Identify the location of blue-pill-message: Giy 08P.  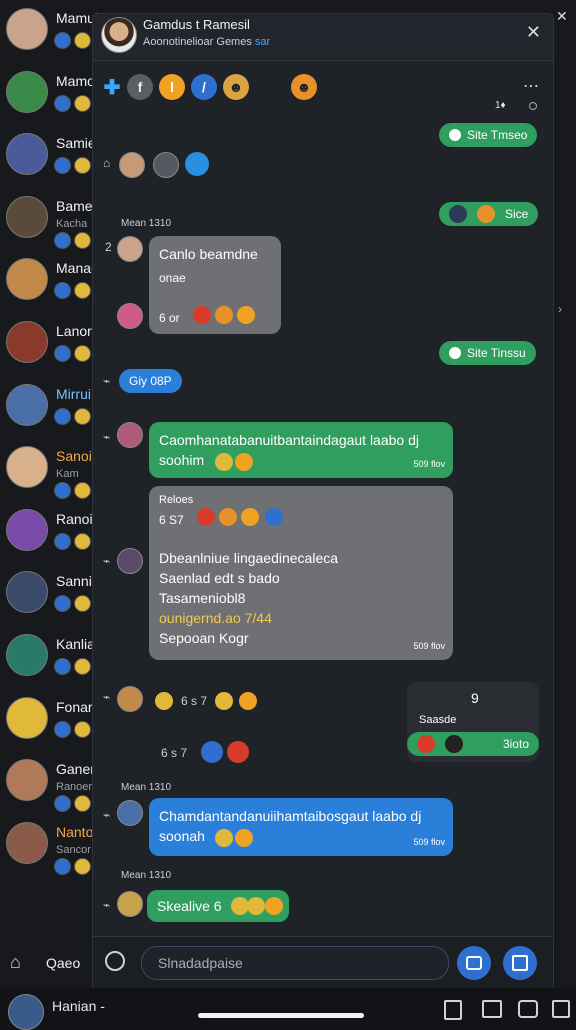
(150, 381).